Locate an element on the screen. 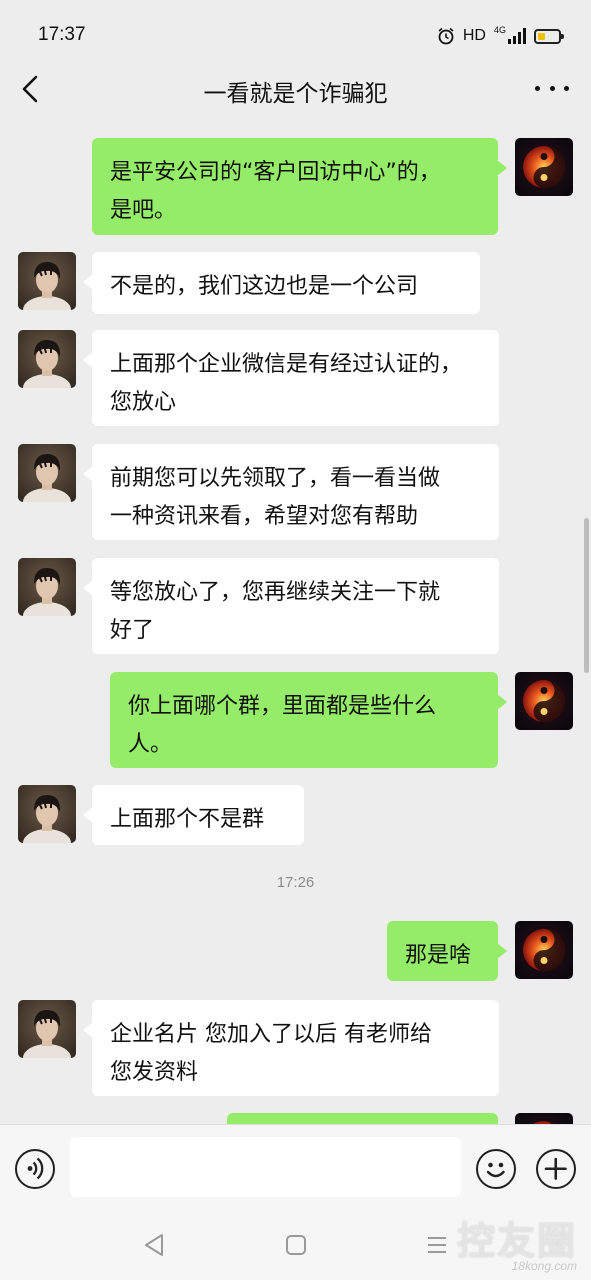  voice-button is located at coordinates (35, 1169).